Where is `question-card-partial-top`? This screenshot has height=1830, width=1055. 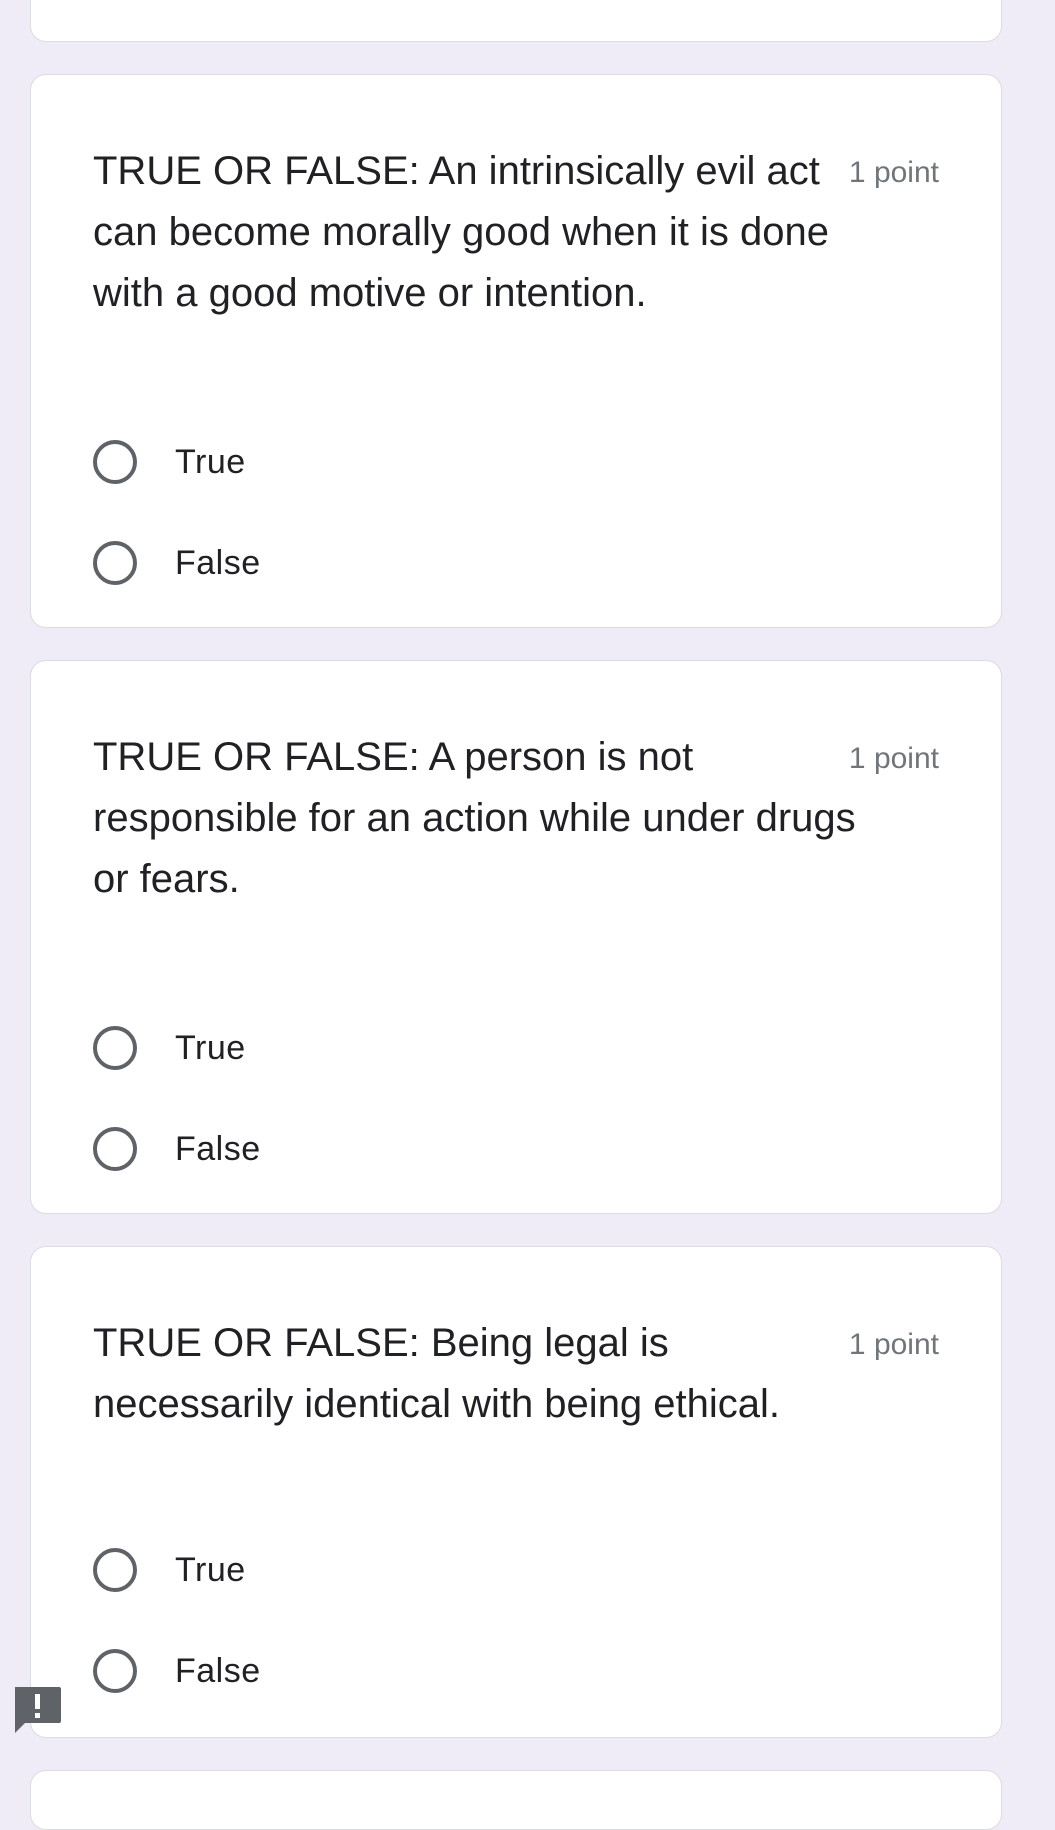 question-card-partial-top is located at coordinates (516, 21).